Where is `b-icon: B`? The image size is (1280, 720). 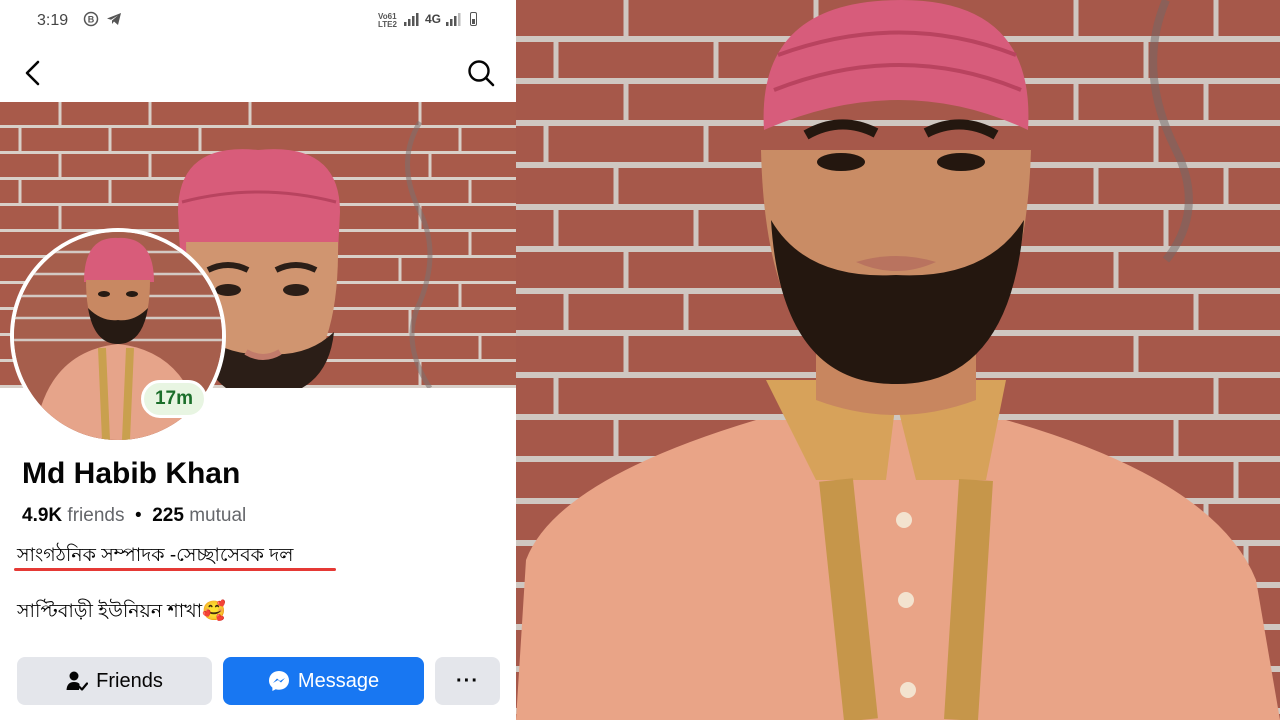 b-icon: B is located at coordinates (92, 20).